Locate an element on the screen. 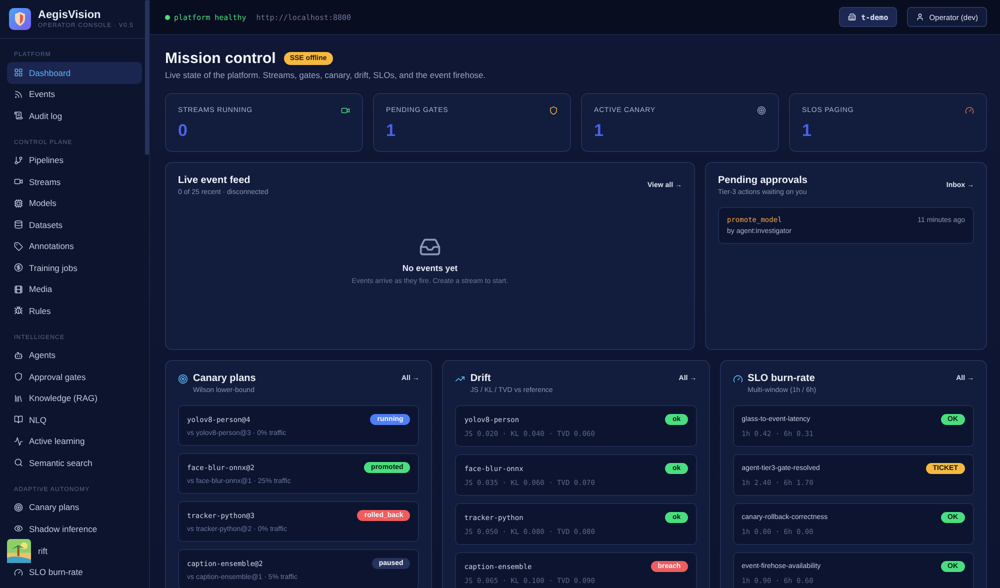 This screenshot has height=588, width=1000. nav-item: rift is located at coordinates (86, 551).